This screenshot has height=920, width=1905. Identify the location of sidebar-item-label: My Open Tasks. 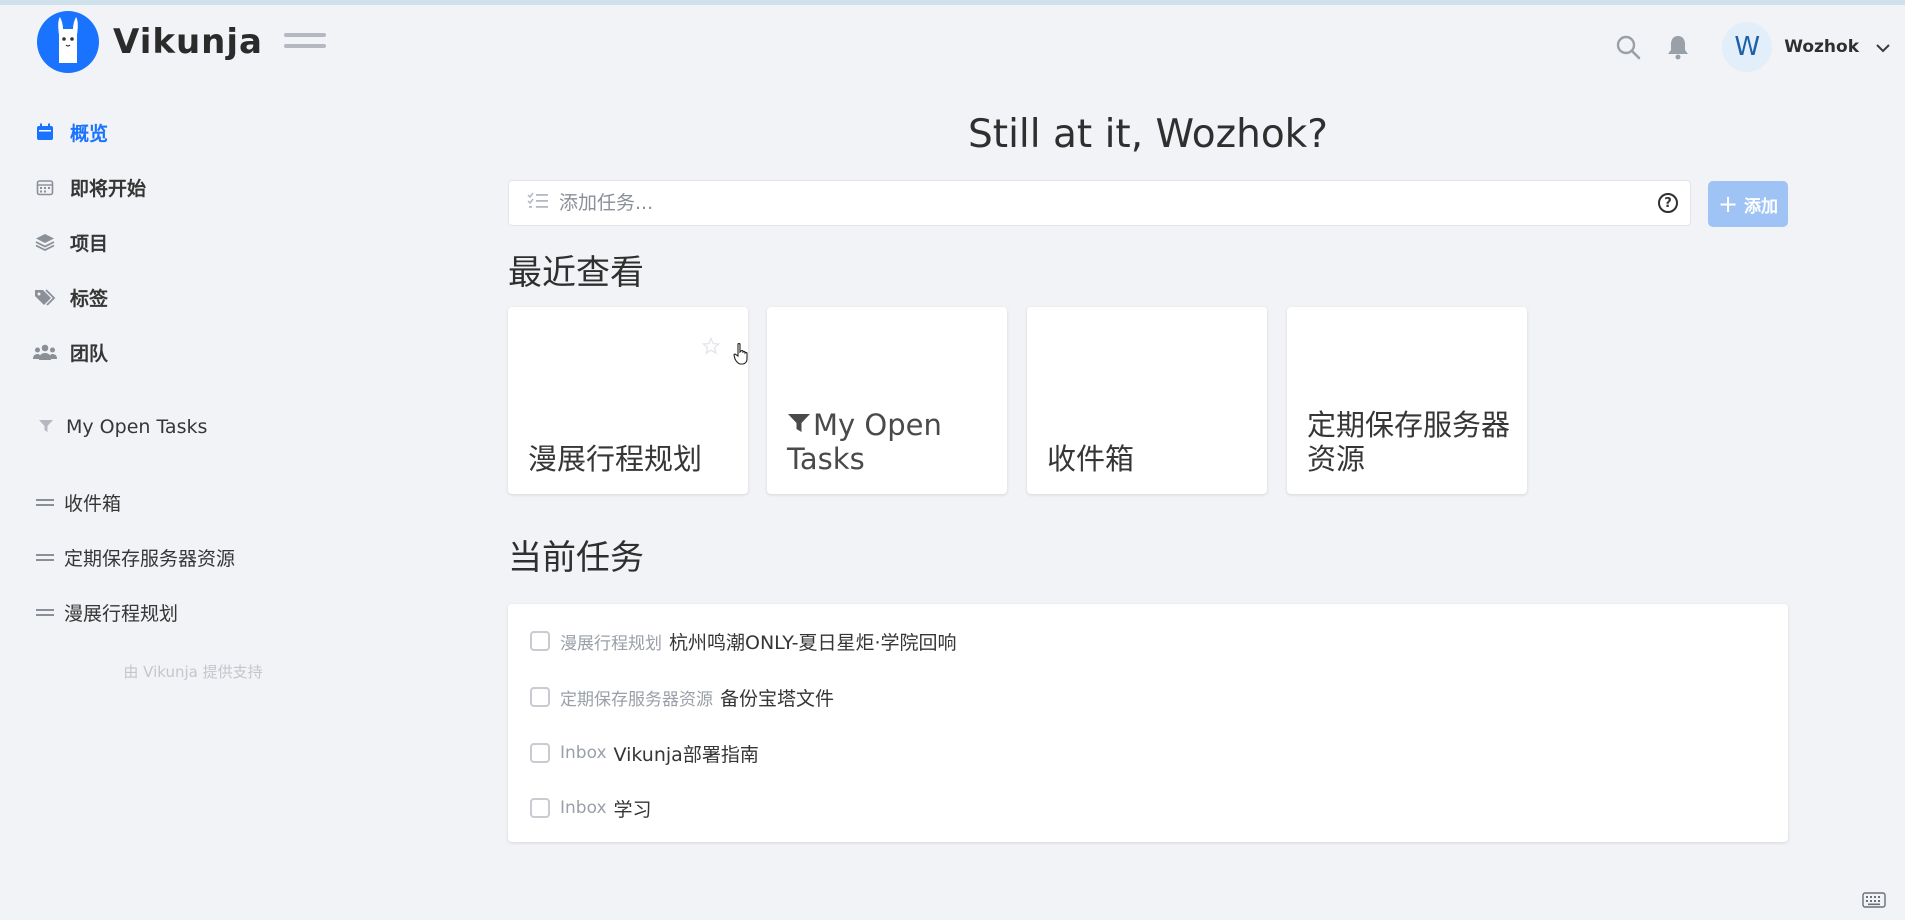
(137, 427).